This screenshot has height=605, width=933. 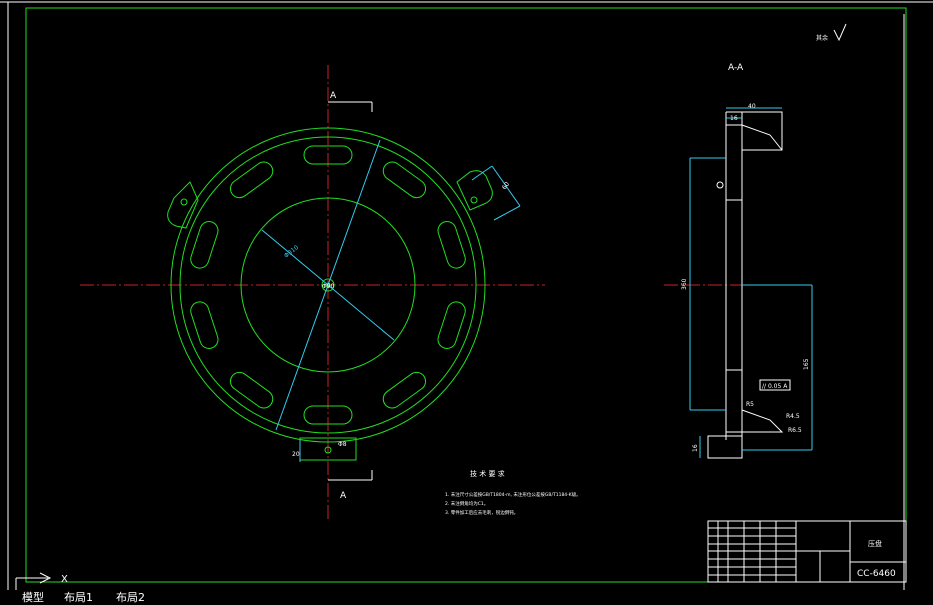 I want to click on dim-top-inner: 16, so click(x=734, y=118).